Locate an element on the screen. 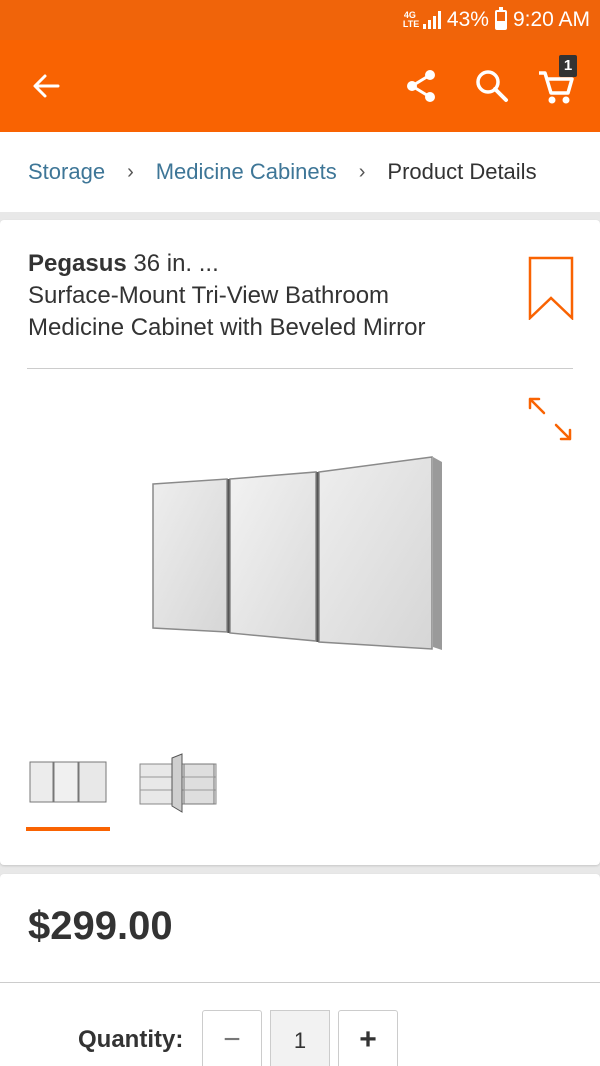 This screenshot has width=600, height=1066. breadcrumb-product-details: Product Details is located at coordinates (462, 171).